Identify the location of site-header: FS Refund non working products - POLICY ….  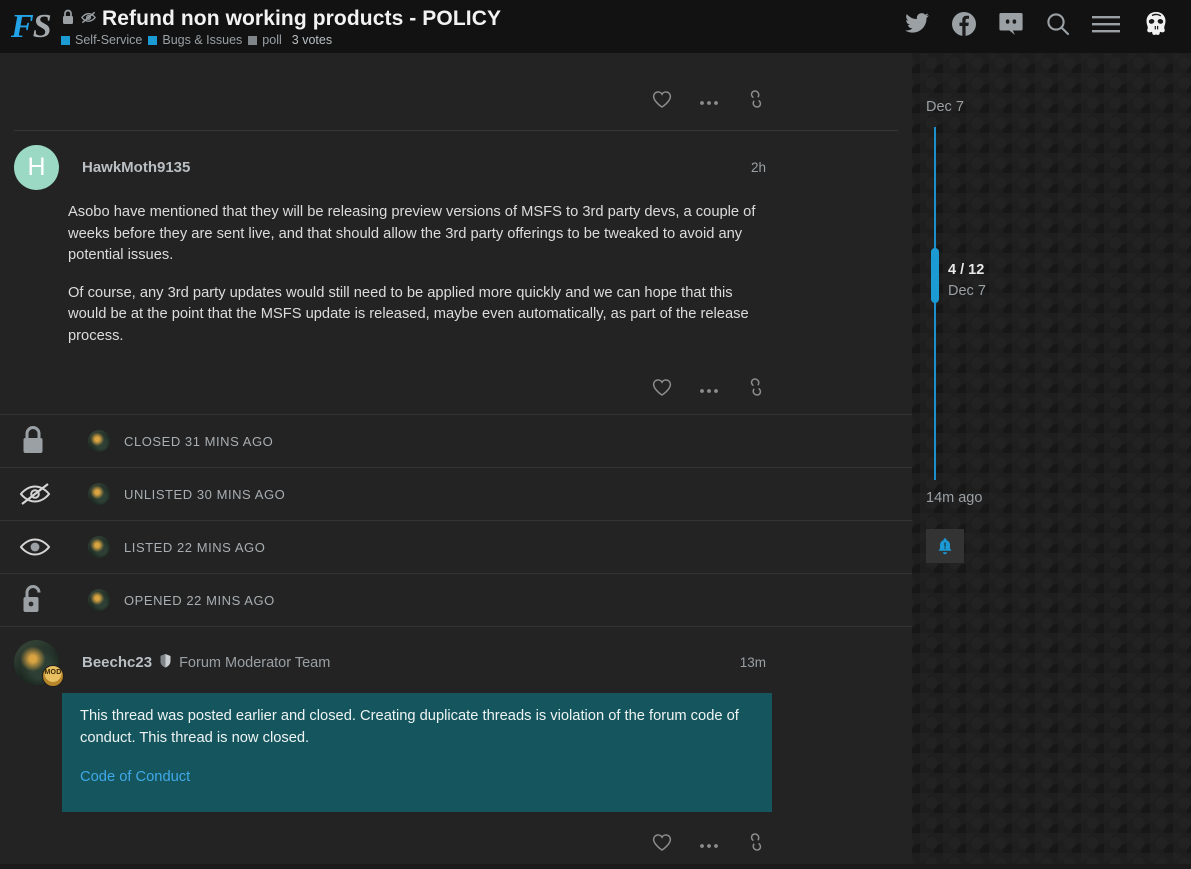
(595, 26).